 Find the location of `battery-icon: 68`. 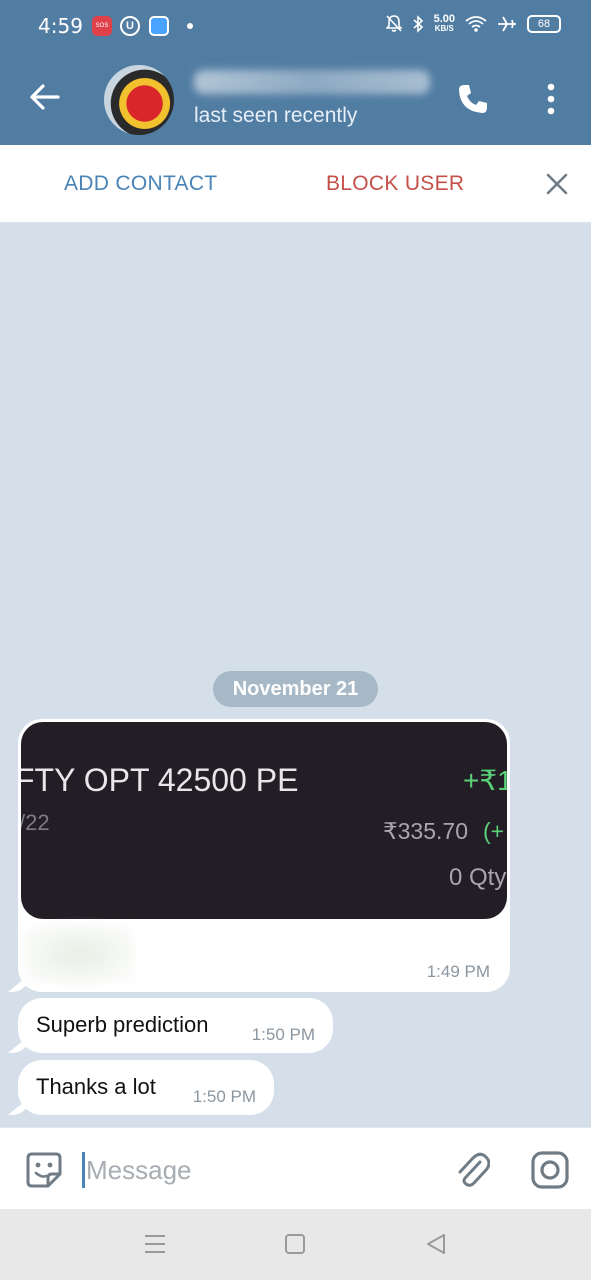

battery-icon: 68 is located at coordinates (544, 24).